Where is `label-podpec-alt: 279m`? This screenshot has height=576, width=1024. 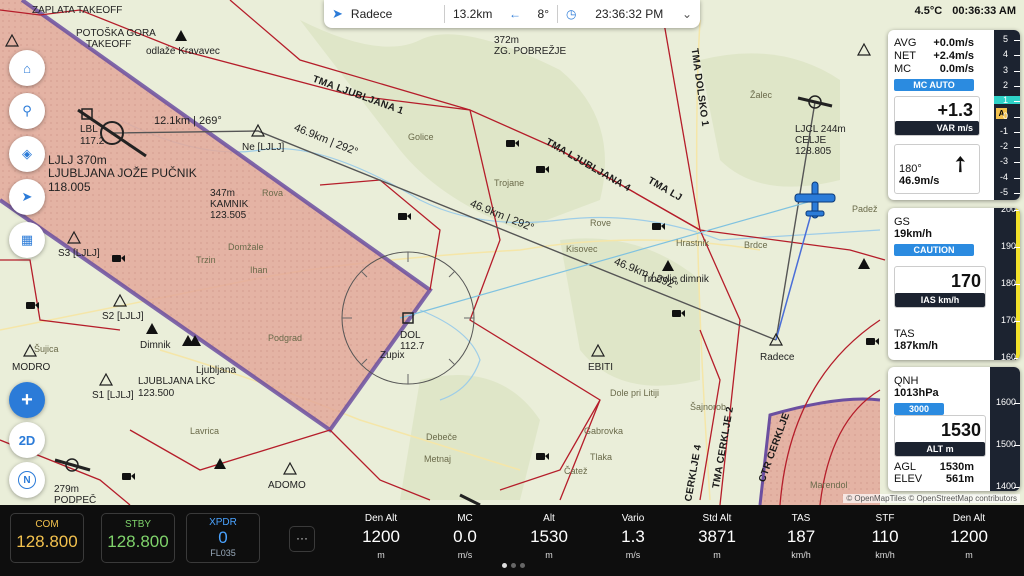 label-podpec-alt: 279m is located at coordinates (67, 489).